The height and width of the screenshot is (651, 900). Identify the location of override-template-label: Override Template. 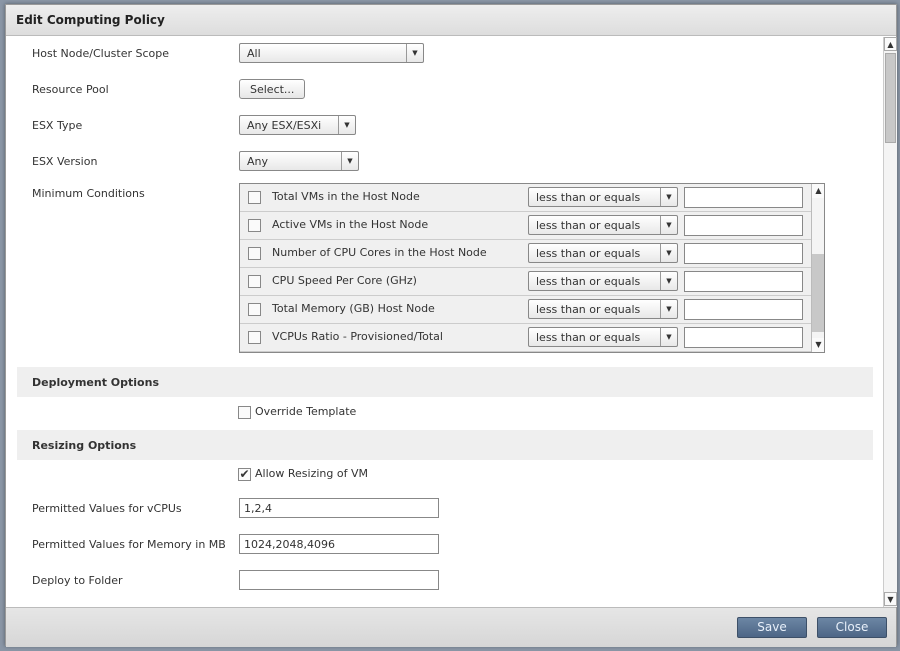
(306, 411).